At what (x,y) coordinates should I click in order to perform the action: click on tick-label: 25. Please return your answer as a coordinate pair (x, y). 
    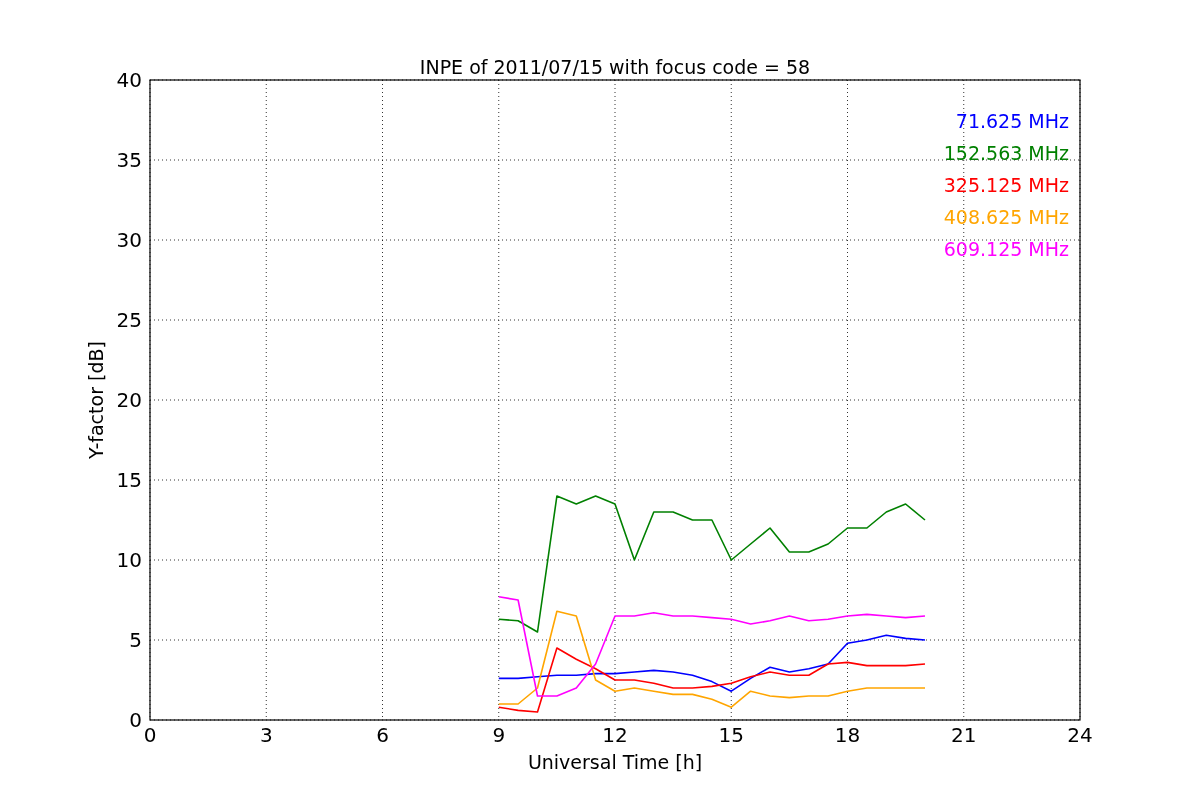
    Looking at the image, I should click on (129, 320).